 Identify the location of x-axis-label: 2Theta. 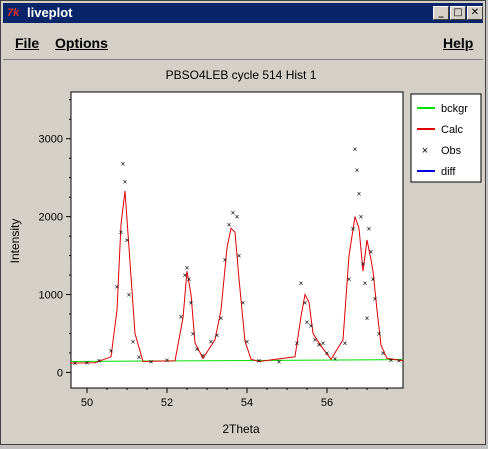
(241, 429).